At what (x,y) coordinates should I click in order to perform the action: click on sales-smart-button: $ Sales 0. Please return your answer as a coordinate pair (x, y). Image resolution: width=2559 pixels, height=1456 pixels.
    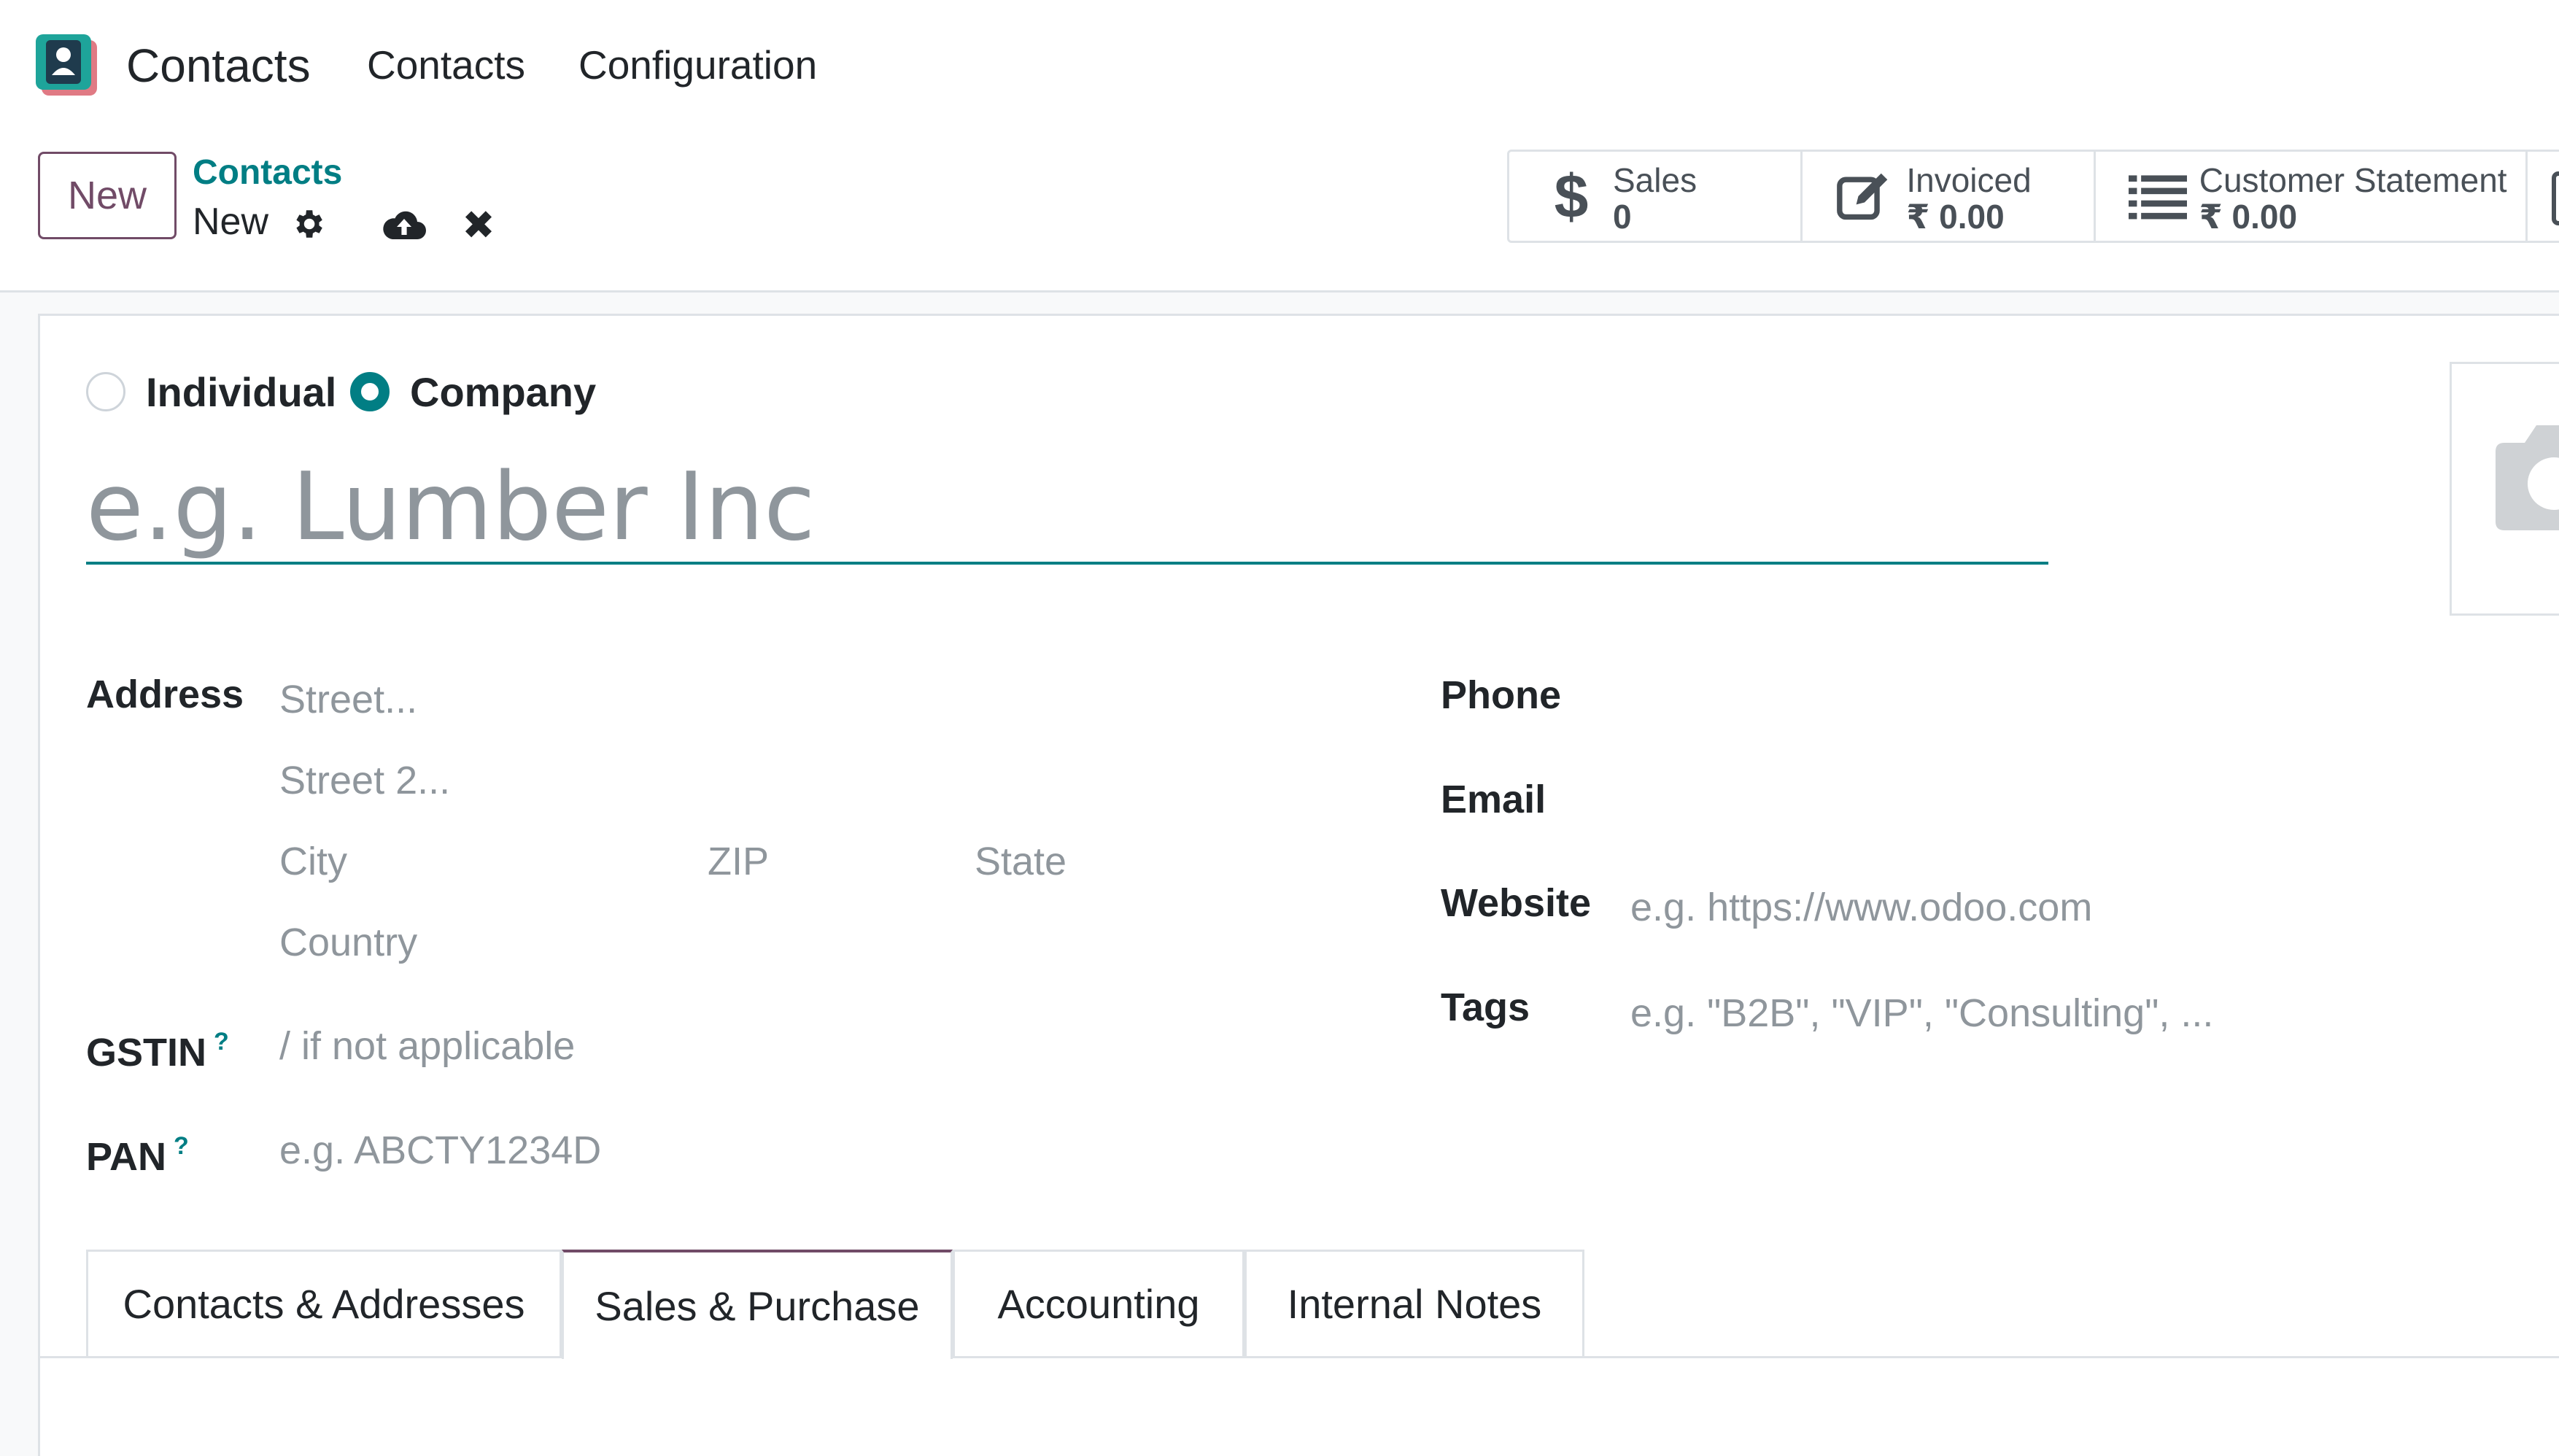
    Looking at the image, I should click on (1656, 196).